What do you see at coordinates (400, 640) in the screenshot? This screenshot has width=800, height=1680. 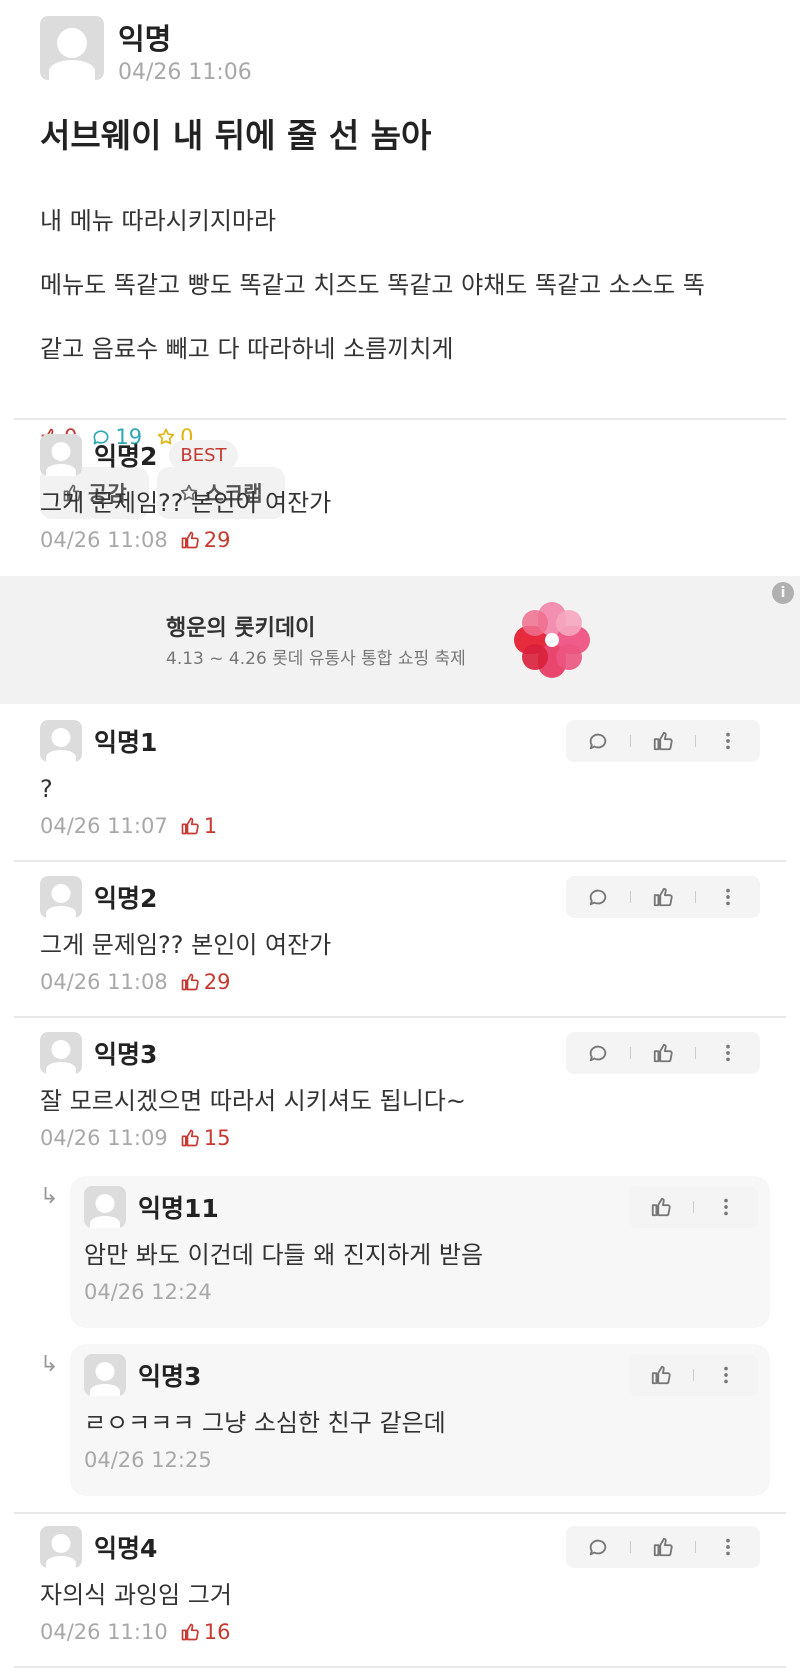 I see `ad-banner: 행운의 롯키데이 4.13 ~ 4.26 롯데 유통사 통합 쇼핑 축제 i` at bounding box center [400, 640].